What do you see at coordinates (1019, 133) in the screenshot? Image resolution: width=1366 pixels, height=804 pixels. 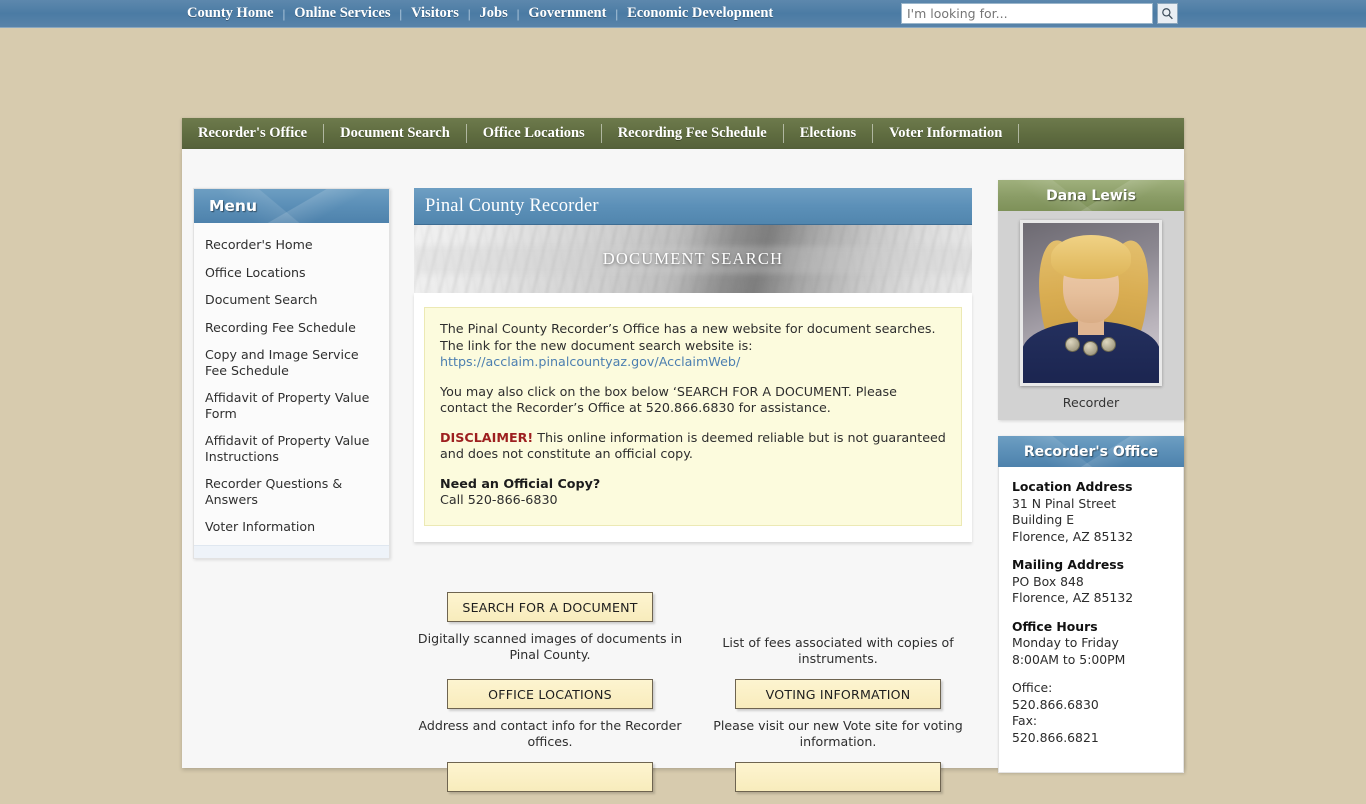 I see `mainnav-divider` at bounding box center [1019, 133].